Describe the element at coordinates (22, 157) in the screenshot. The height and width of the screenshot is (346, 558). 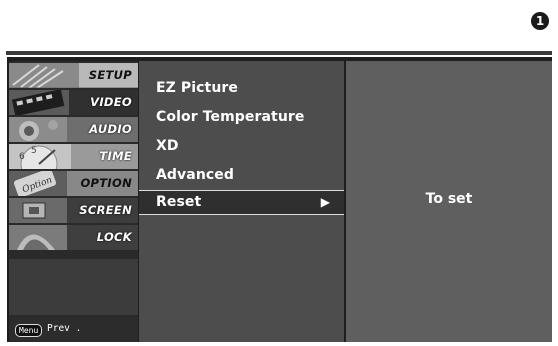
I see `svg-text: 6` at that location.